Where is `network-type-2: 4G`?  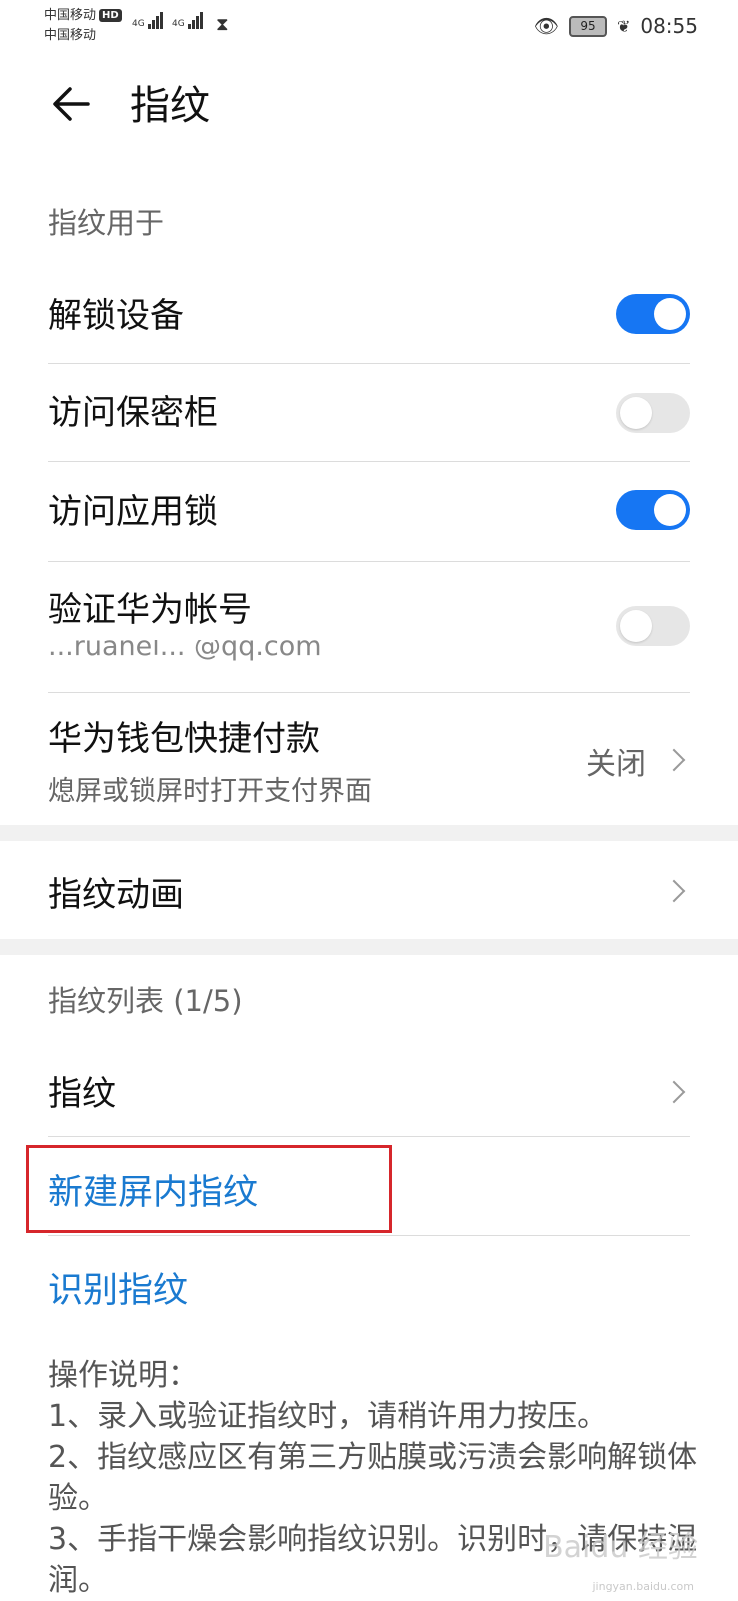 network-type-2: 4G is located at coordinates (178, 24).